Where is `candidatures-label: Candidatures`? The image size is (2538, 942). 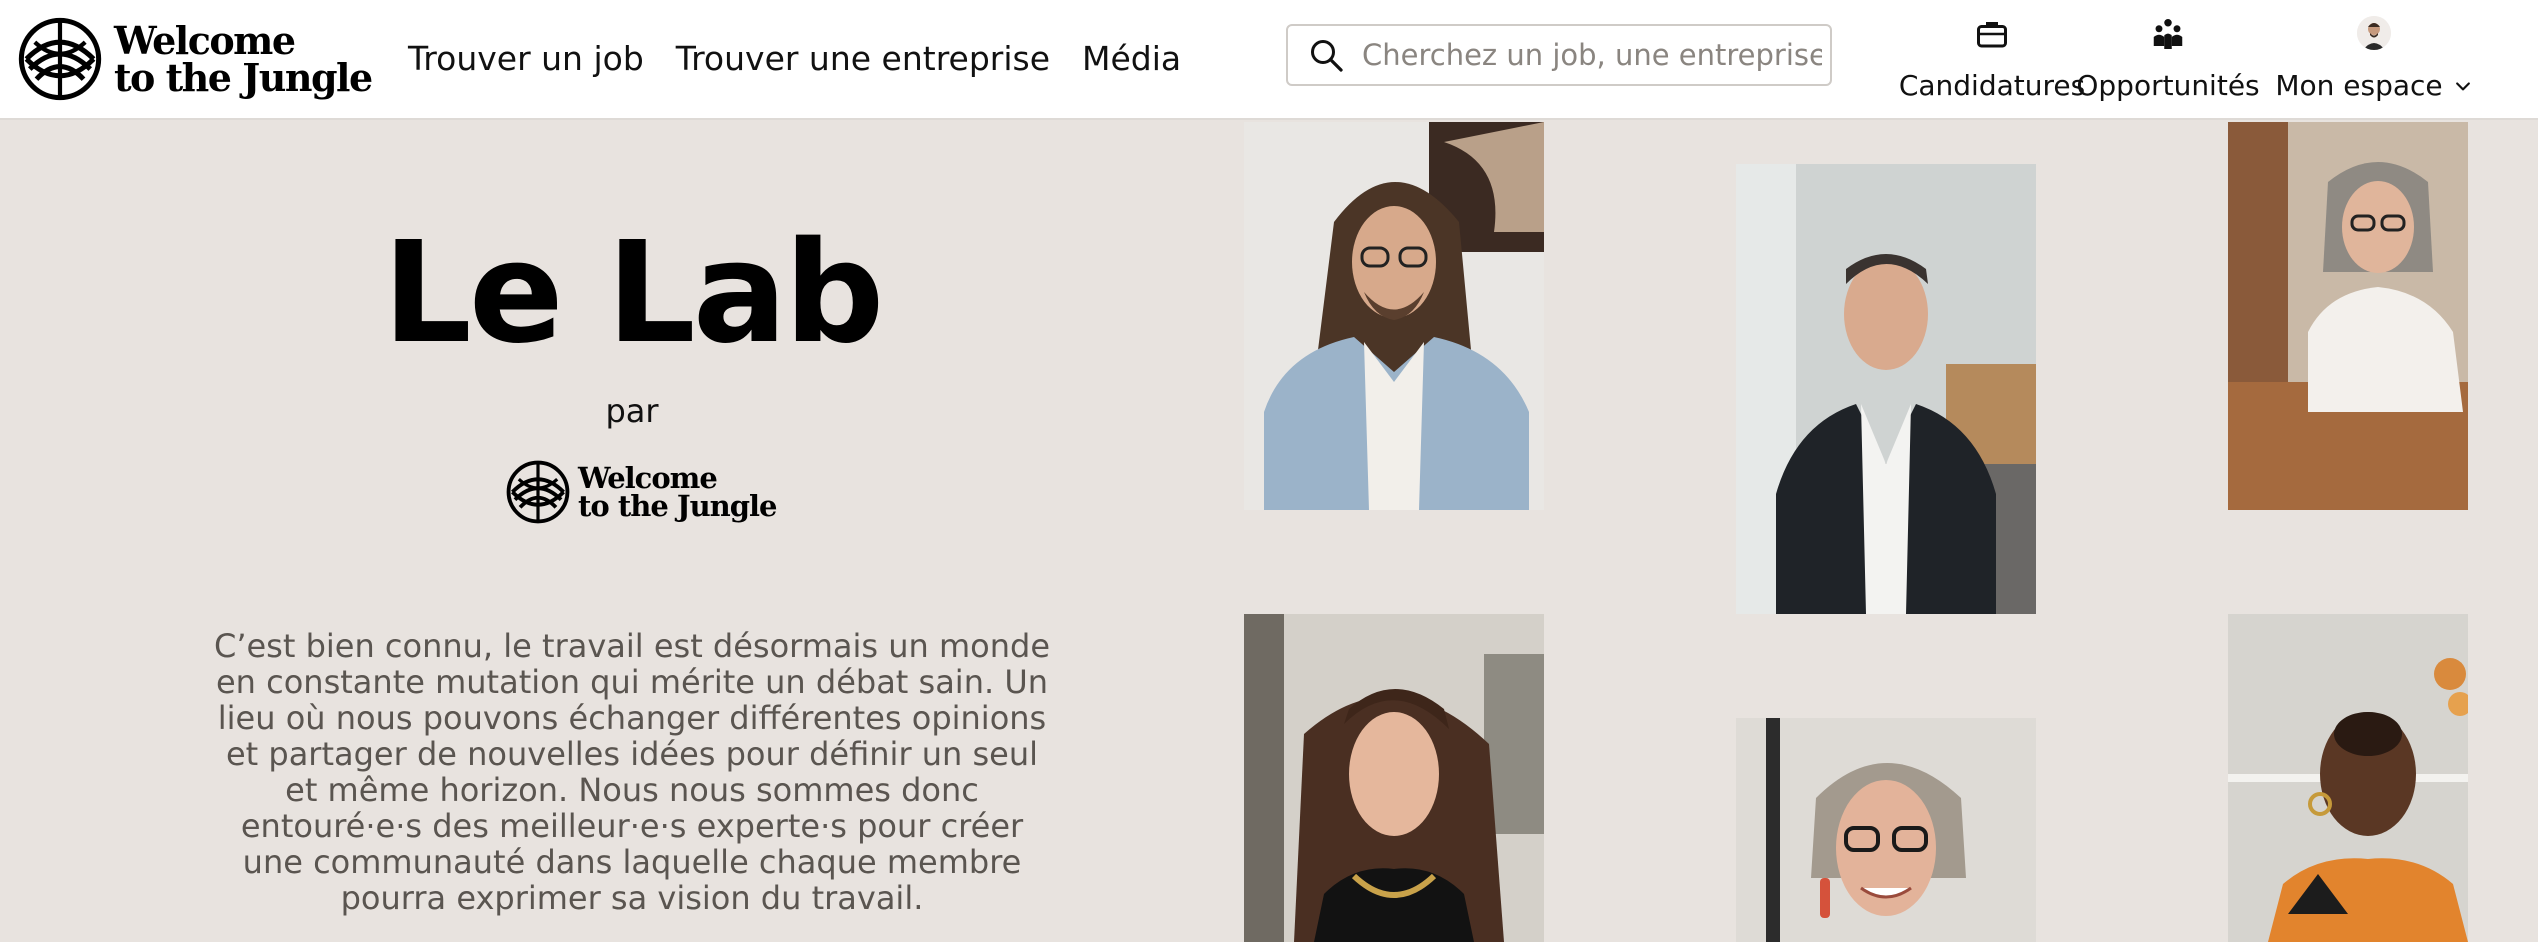 candidatures-label: Candidatures is located at coordinates (1992, 85).